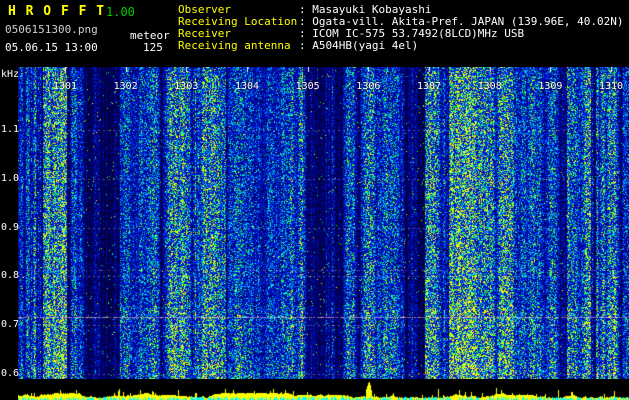  What do you see at coordinates (10, 276) in the screenshot?
I see `freq-tick-label: 0.8` at bounding box center [10, 276].